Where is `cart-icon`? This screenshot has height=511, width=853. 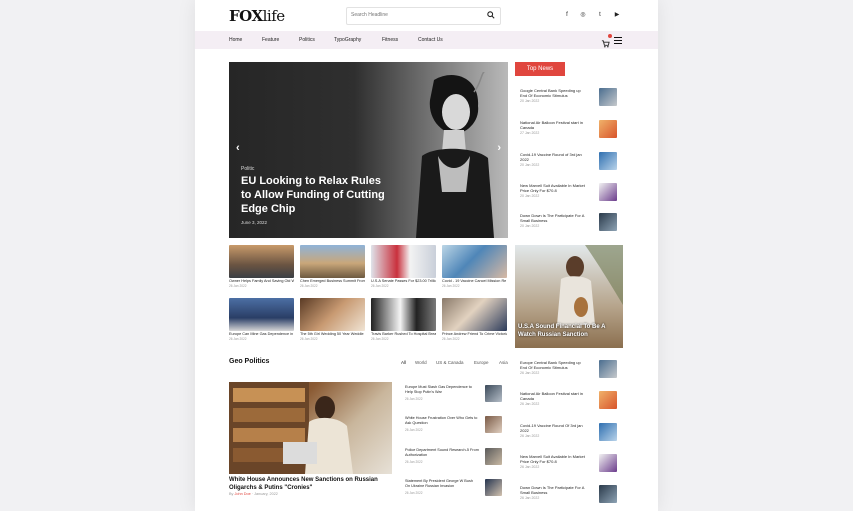
cart-icon is located at coordinates (606, 41).